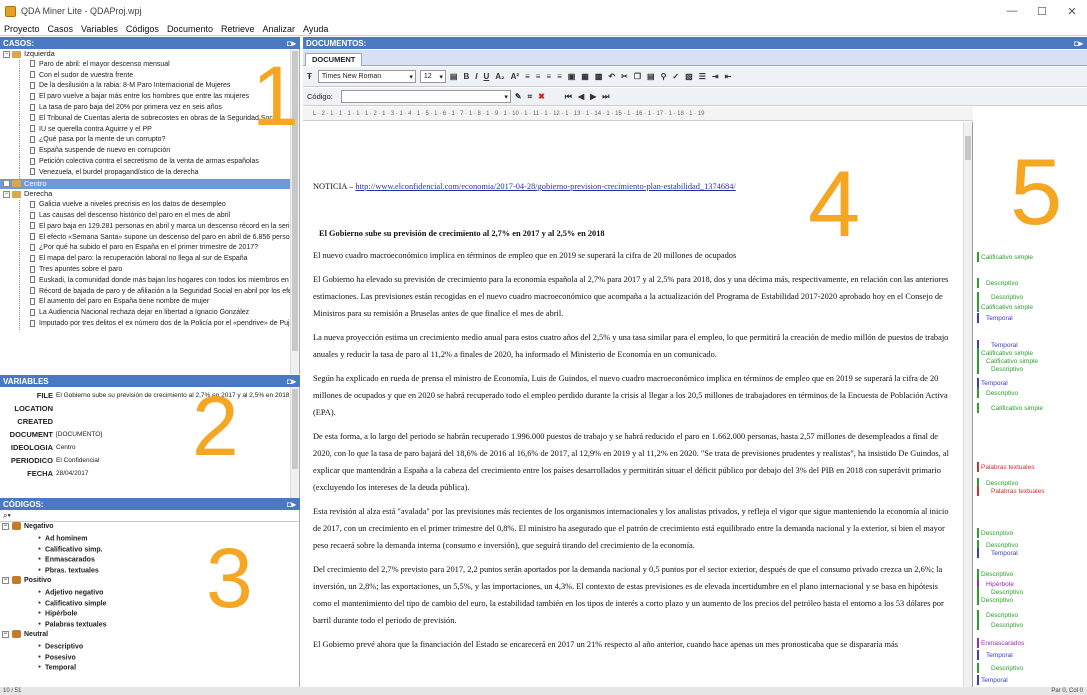 The image size is (1087, 695). Describe the element at coordinates (1072, 11) in the screenshot. I see `close-icon: ✕` at that location.